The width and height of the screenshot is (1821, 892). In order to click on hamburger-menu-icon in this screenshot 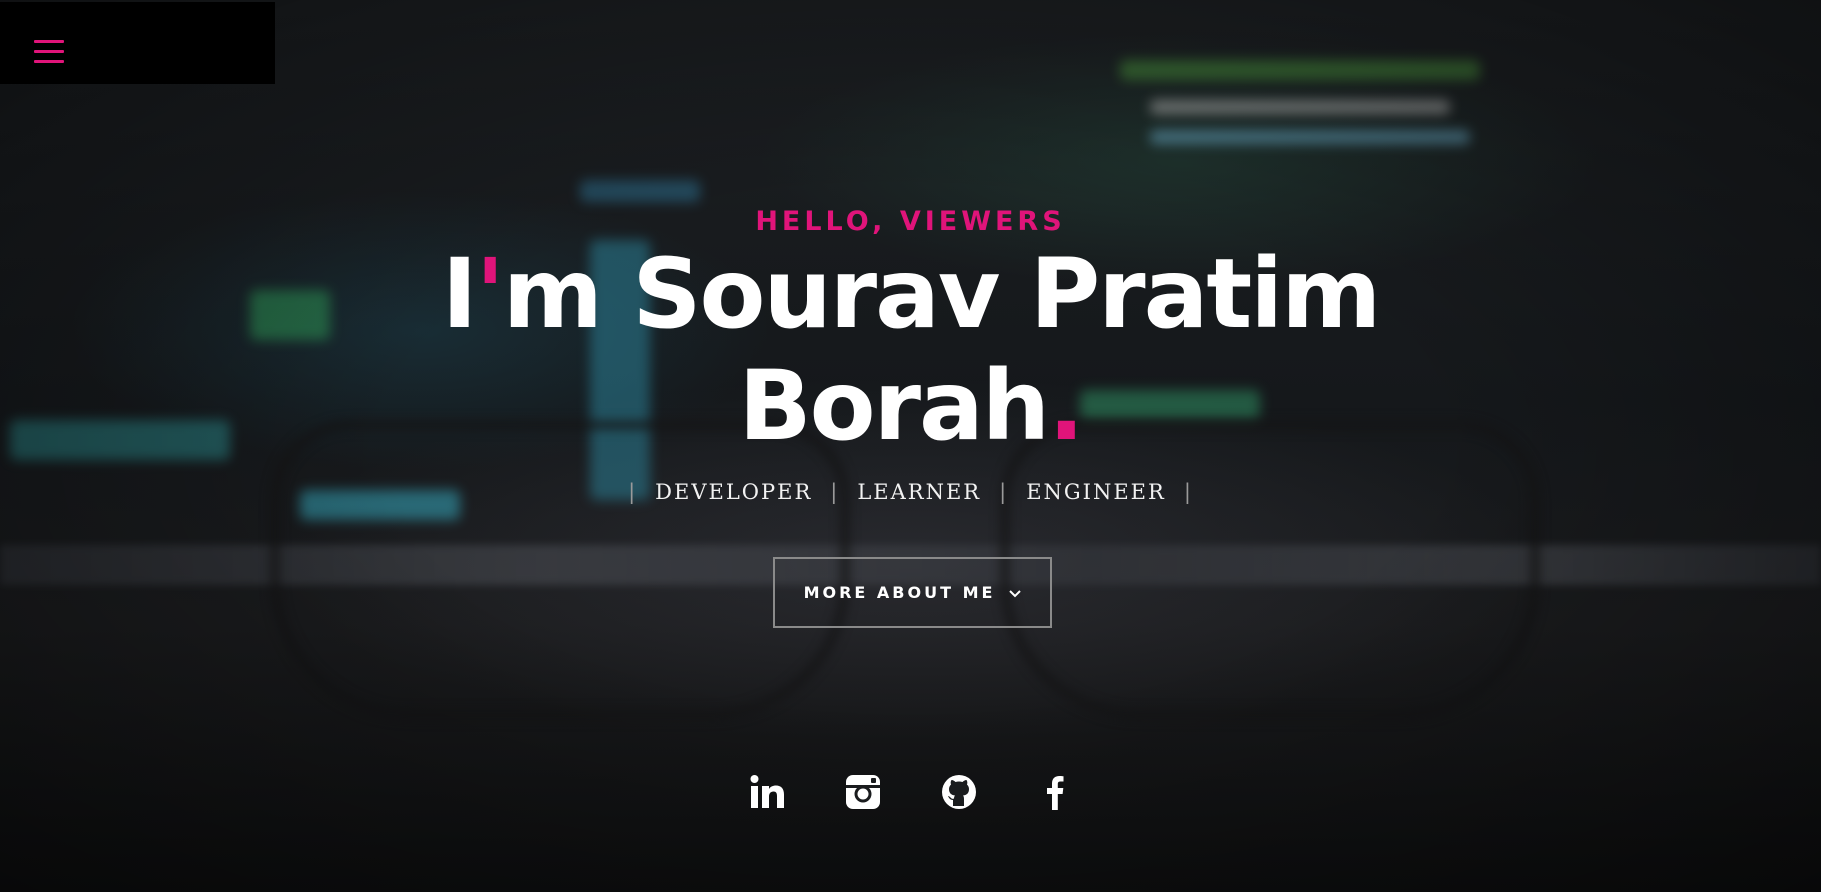, I will do `click(50, 53)`.